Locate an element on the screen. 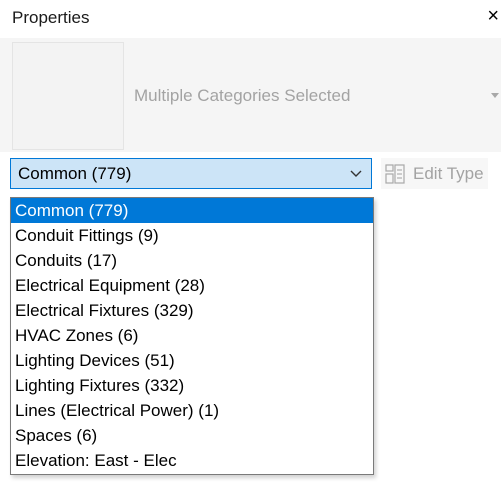 The width and height of the screenshot is (501, 487). category-filter-dropdown: Common (779) is located at coordinates (191, 173).